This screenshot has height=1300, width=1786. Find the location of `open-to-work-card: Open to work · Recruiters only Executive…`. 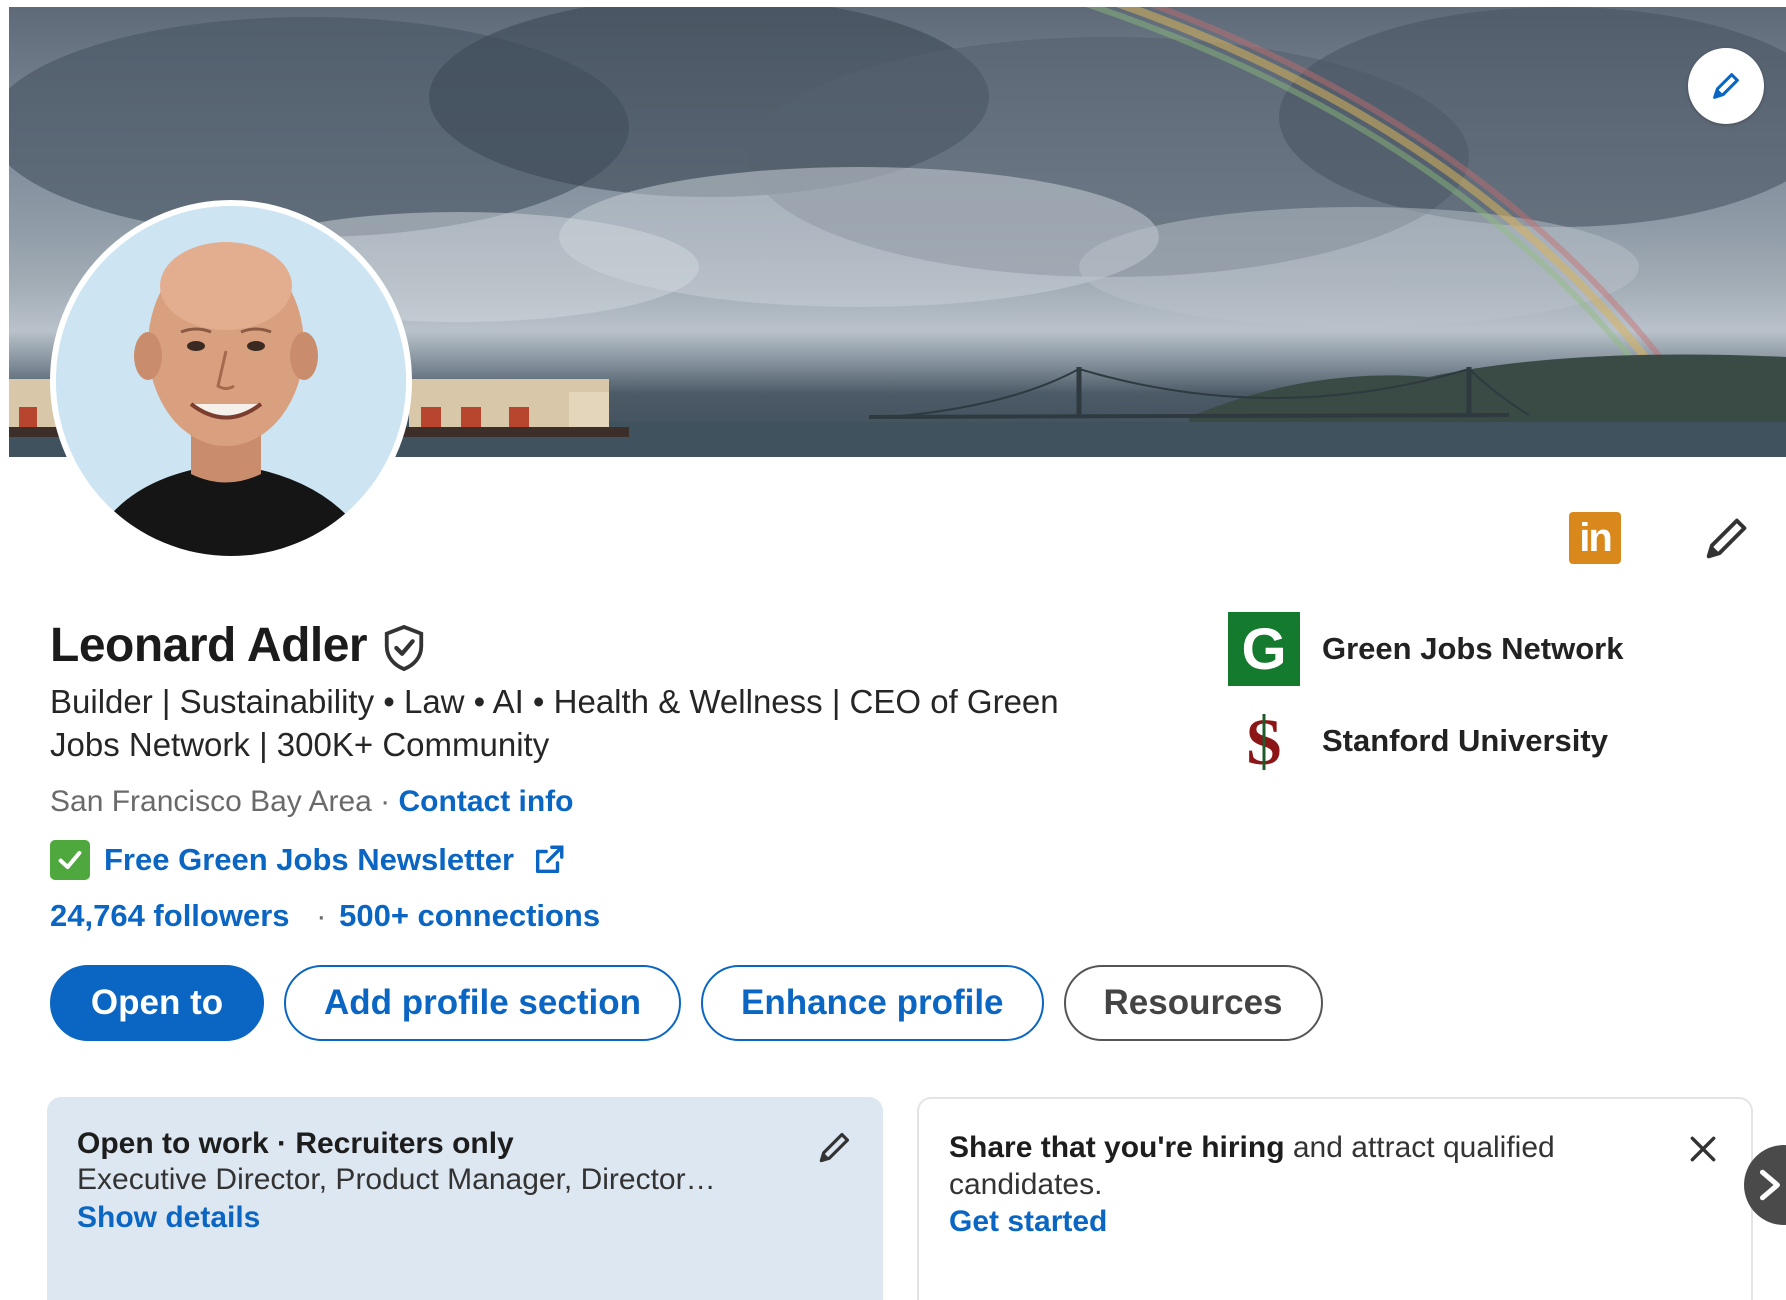

open-to-work-card: Open to work · Recruiters only Executive… is located at coordinates (465, 1198).